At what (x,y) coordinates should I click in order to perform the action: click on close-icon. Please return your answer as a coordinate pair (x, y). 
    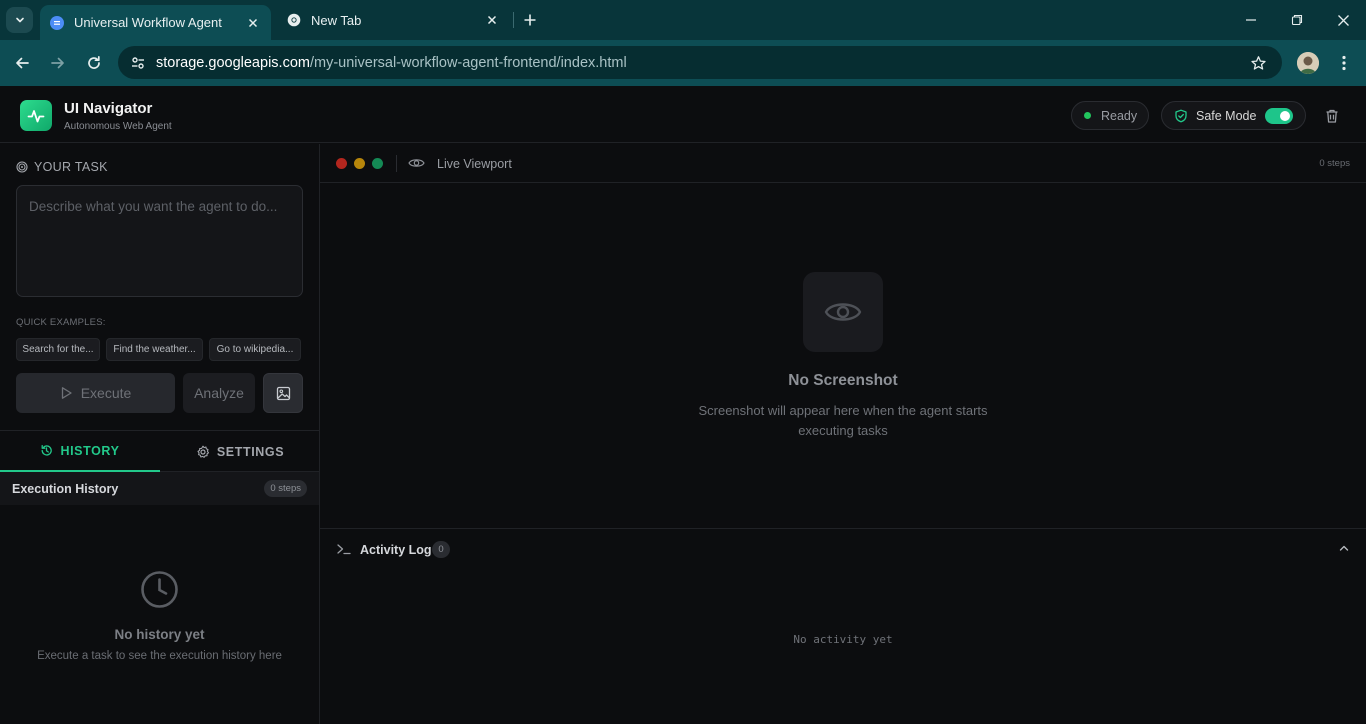
    Looking at the image, I should click on (1343, 20).